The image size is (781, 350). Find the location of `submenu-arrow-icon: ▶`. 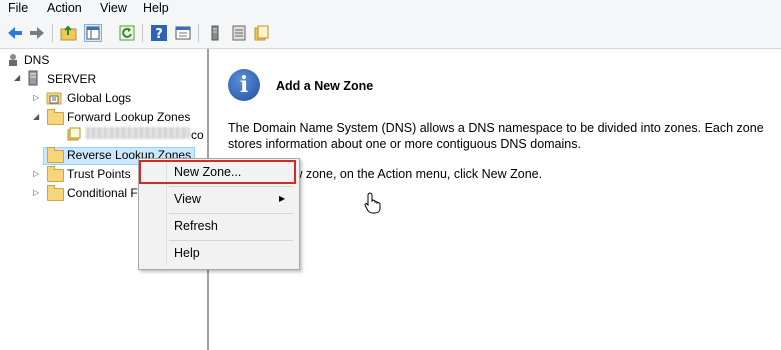

submenu-arrow-icon: ▶ is located at coordinates (282, 198).